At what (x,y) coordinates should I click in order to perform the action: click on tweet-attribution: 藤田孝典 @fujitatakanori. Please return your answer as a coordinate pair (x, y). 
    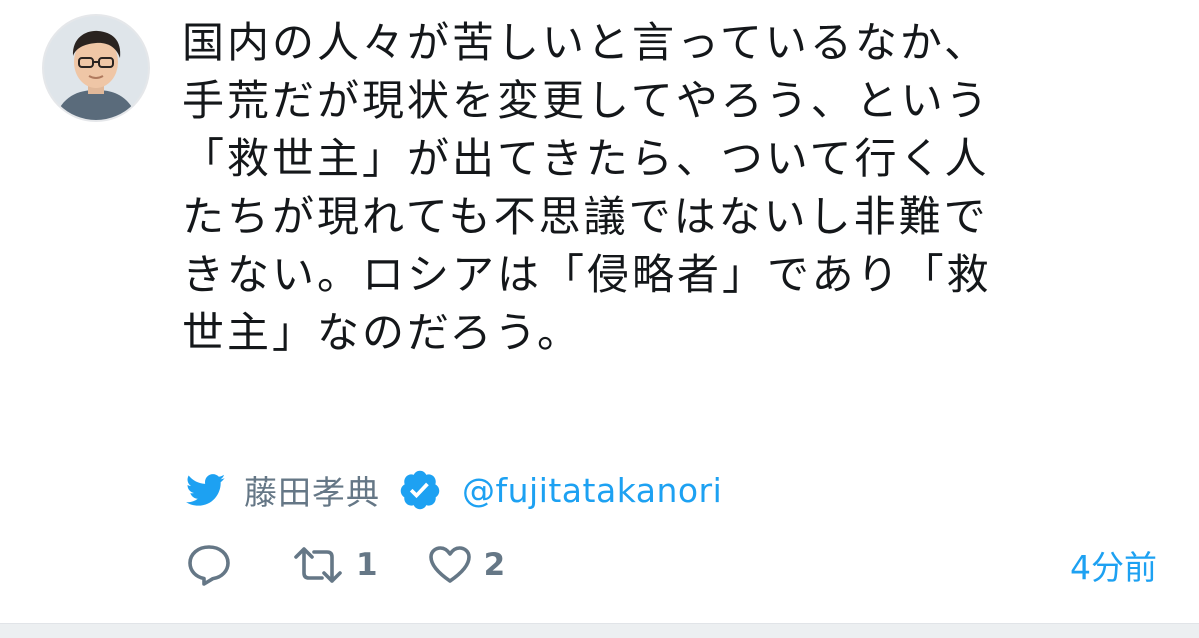
    Looking at the image, I should click on (454, 490).